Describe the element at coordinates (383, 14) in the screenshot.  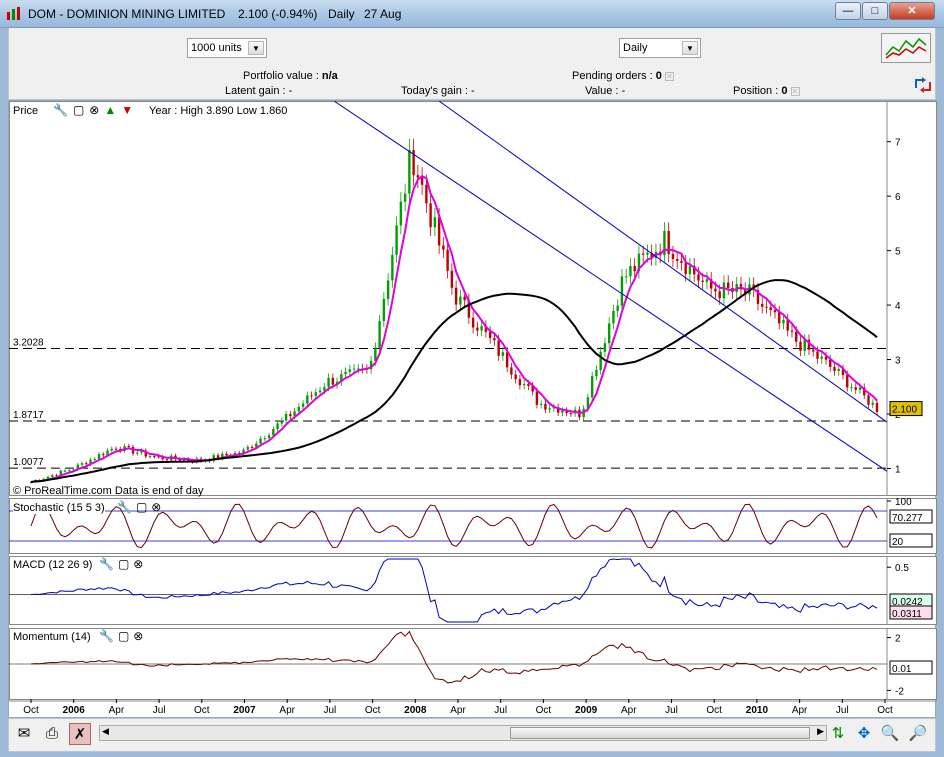
I see `title-date: 27 Aug` at that location.